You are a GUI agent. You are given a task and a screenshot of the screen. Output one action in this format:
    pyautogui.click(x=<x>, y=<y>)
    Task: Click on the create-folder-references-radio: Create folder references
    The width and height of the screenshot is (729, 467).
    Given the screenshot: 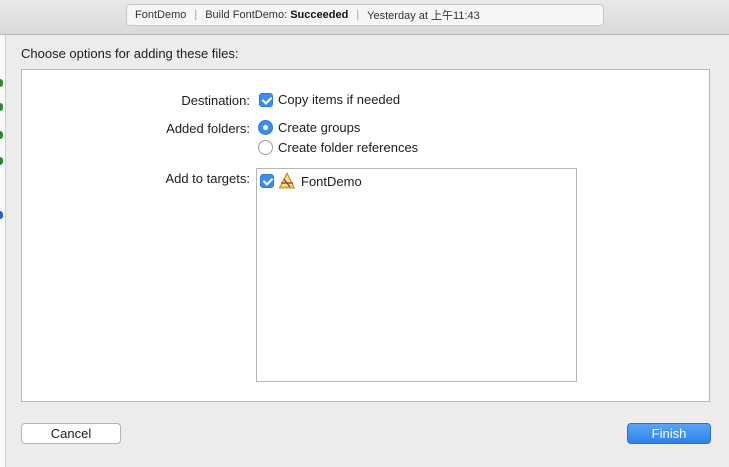 What is the action you would take?
    pyautogui.click(x=338, y=147)
    